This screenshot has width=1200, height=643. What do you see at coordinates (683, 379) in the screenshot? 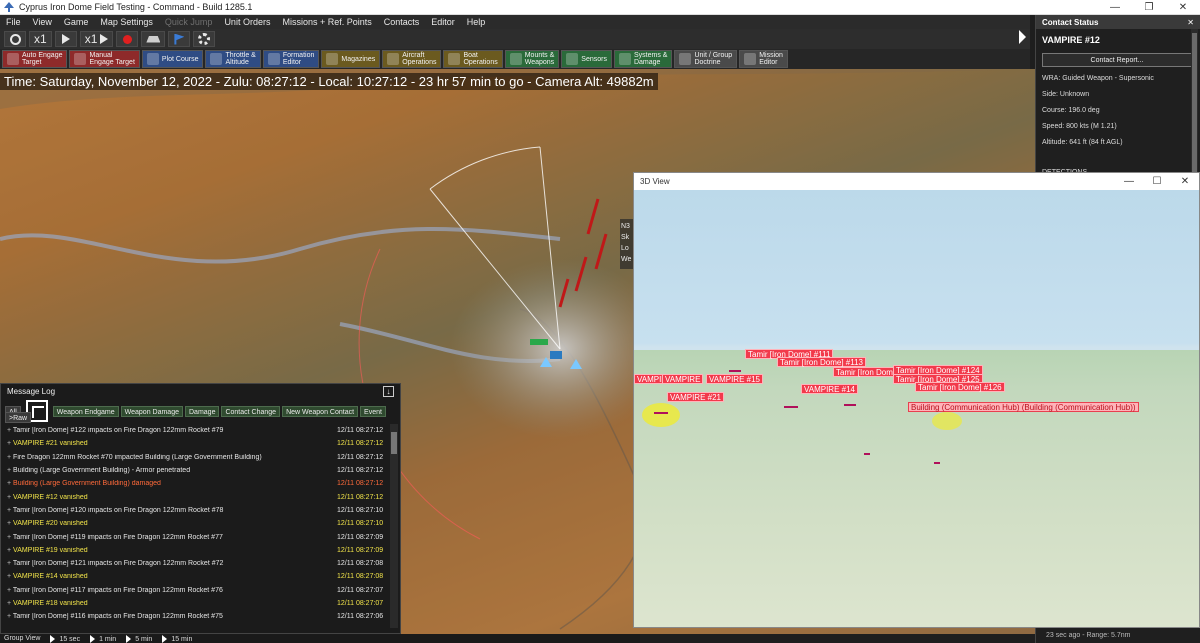
I see `unit-label: VAMPIRE` at bounding box center [683, 379].